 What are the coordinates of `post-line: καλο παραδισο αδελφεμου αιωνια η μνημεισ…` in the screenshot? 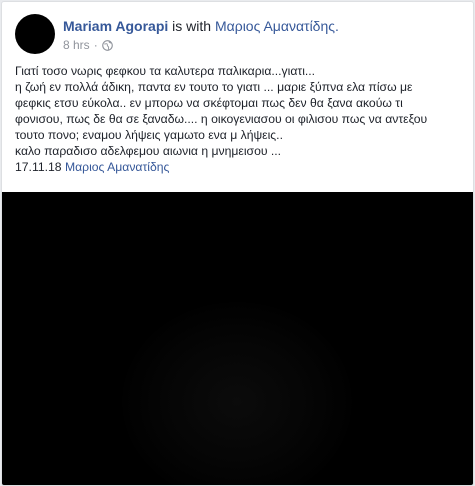 It's located at (148, 151).